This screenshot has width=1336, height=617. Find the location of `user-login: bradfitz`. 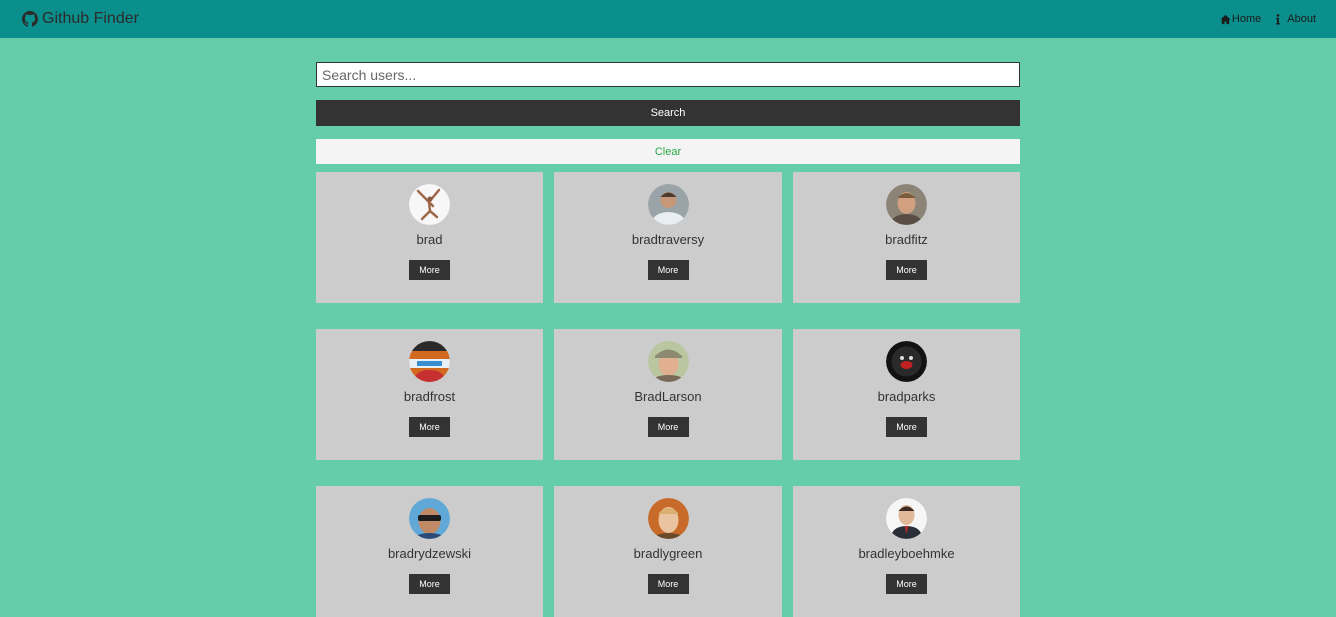

user-login: bradfitz is located at coordinates (906, 239).